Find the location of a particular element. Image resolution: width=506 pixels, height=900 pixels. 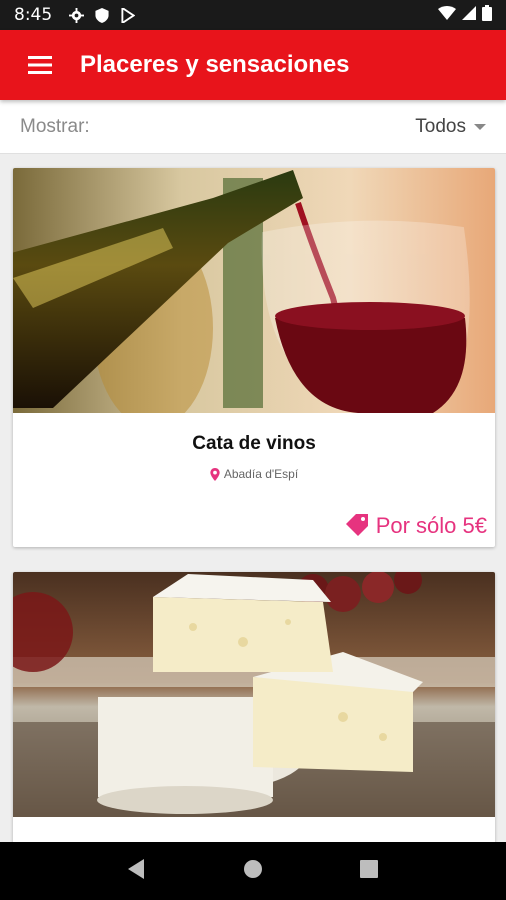

card-body: Cata de vinos Abadía d'Espí Por sólo 5€ is located at coordinates (254, 480).